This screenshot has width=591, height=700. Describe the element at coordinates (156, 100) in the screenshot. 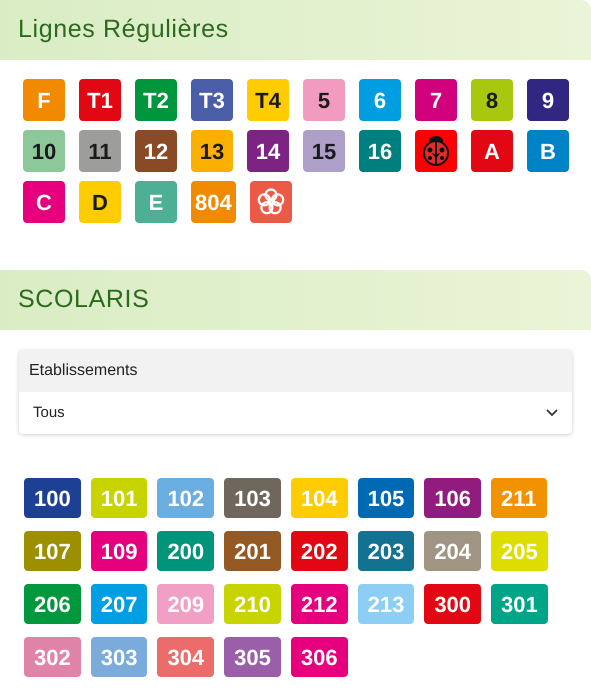

I see `line-badge: T2` at that location.